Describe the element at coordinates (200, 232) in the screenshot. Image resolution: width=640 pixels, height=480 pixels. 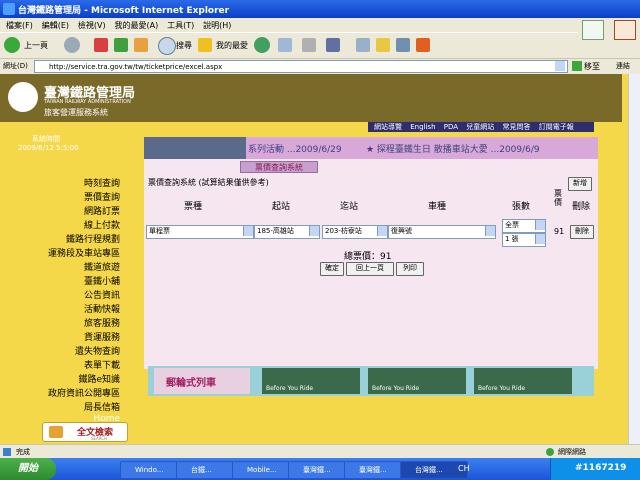
I see `ticket-type-select: 單程票` at that location.